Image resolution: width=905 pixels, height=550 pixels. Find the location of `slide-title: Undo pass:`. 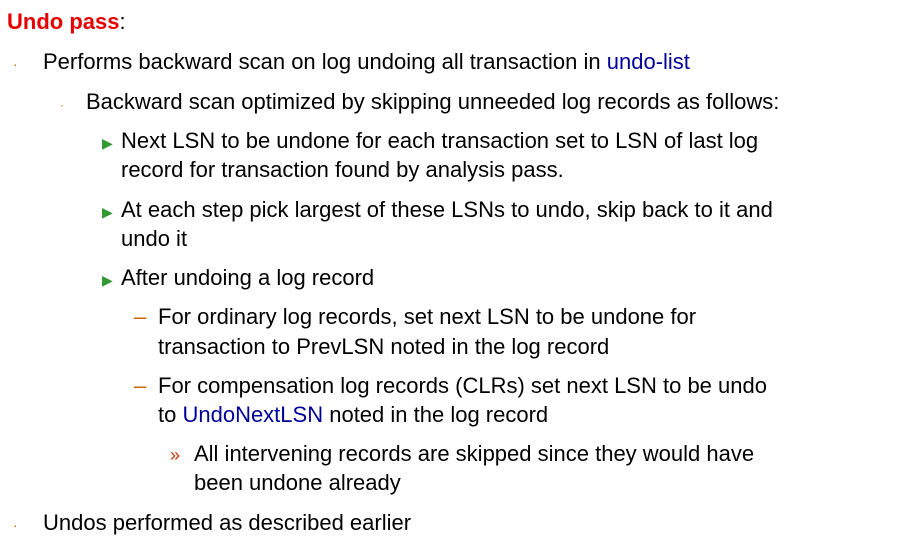

slide-title: Undo pass: is located at coordinates (66, 22).